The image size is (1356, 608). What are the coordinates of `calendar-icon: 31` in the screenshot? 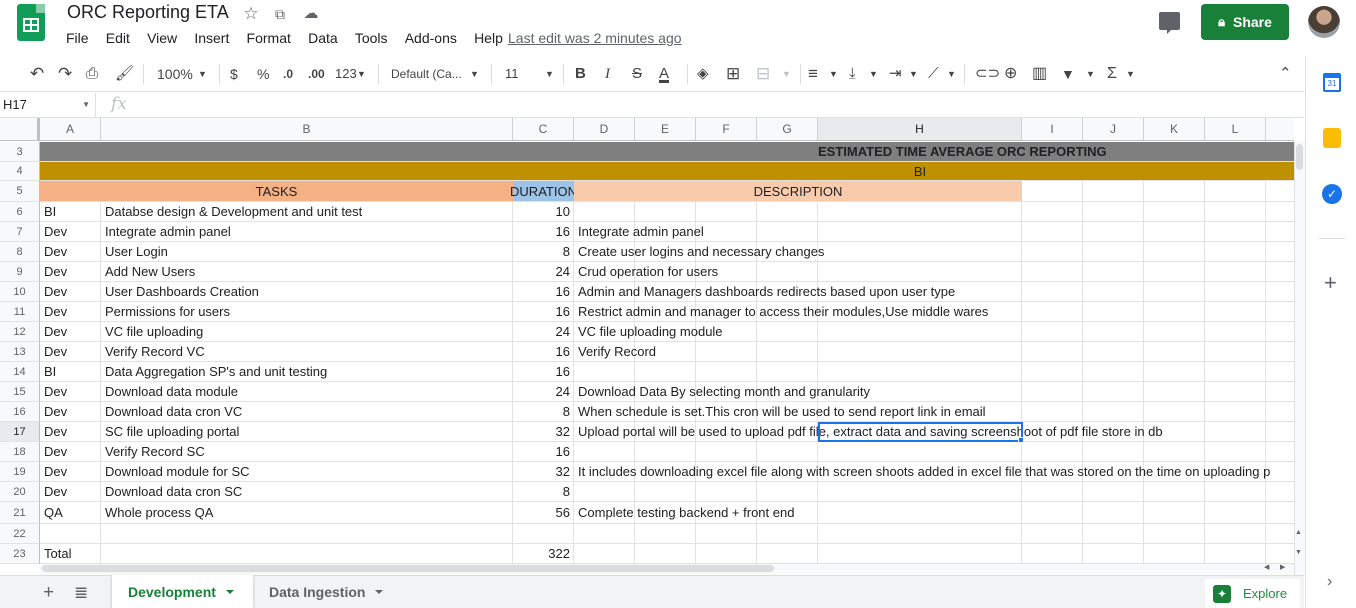 It's located at (1332, 82).